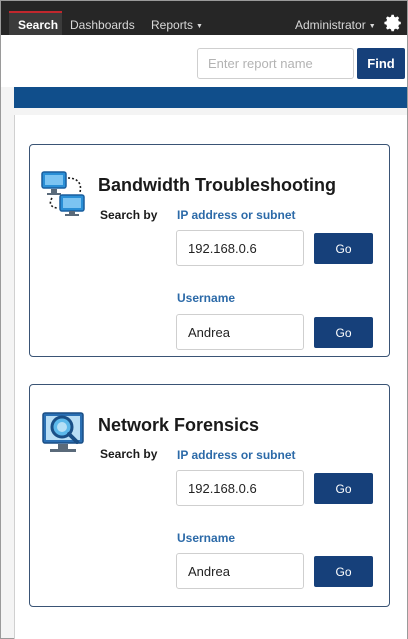 This screenshot has height=639, width=408. I want to click on tab-reports: Reports ▼, so click(177, 26).